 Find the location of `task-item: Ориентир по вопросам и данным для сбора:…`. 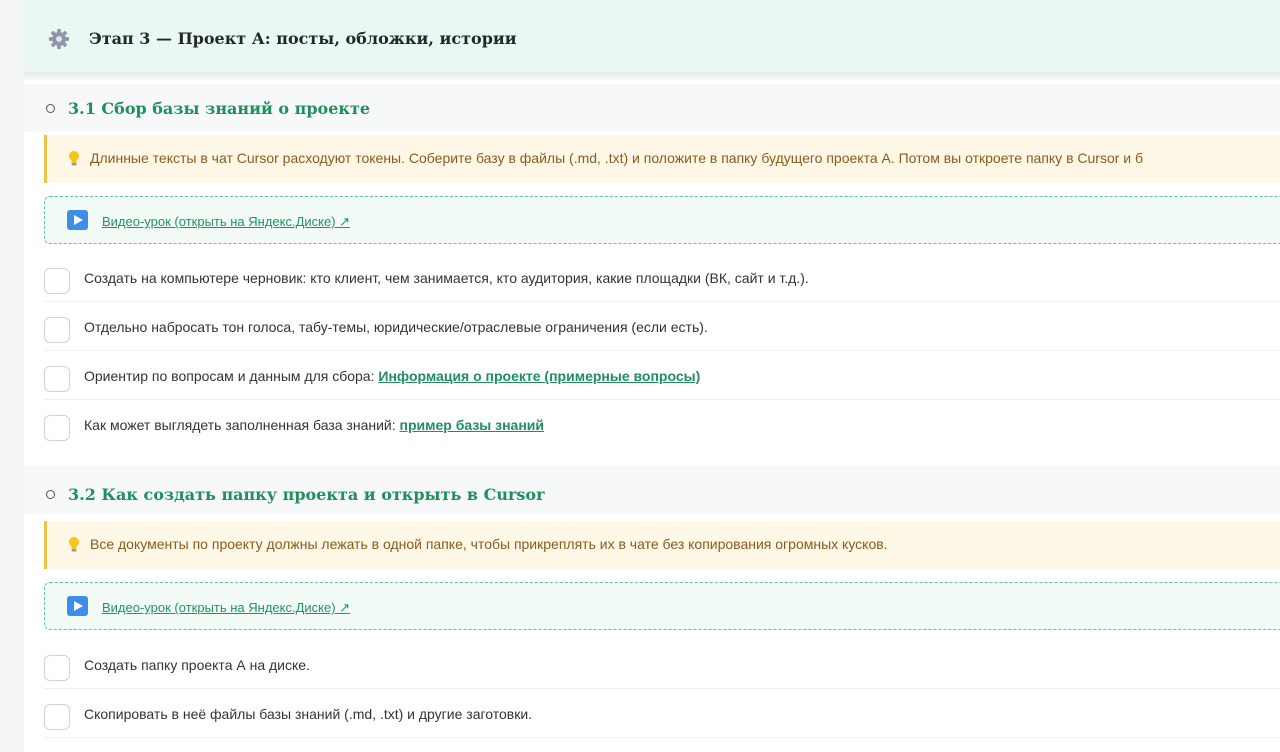

task-item: Ориентир по вопросам и данным для сбора:… is located at coordinates (662, 376).